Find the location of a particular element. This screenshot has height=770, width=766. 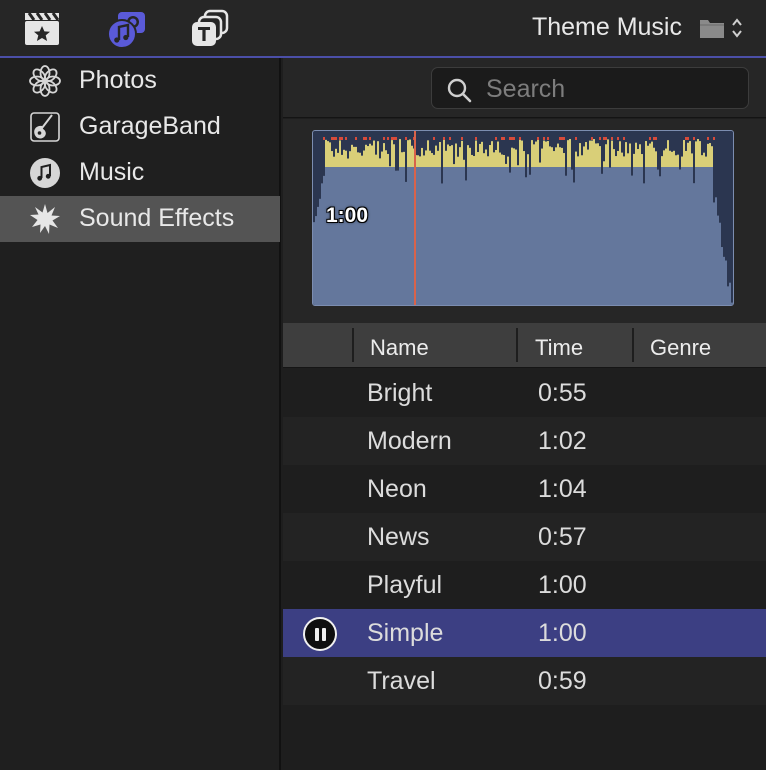

column-header-name: Name is located at coordinates (399, 348).